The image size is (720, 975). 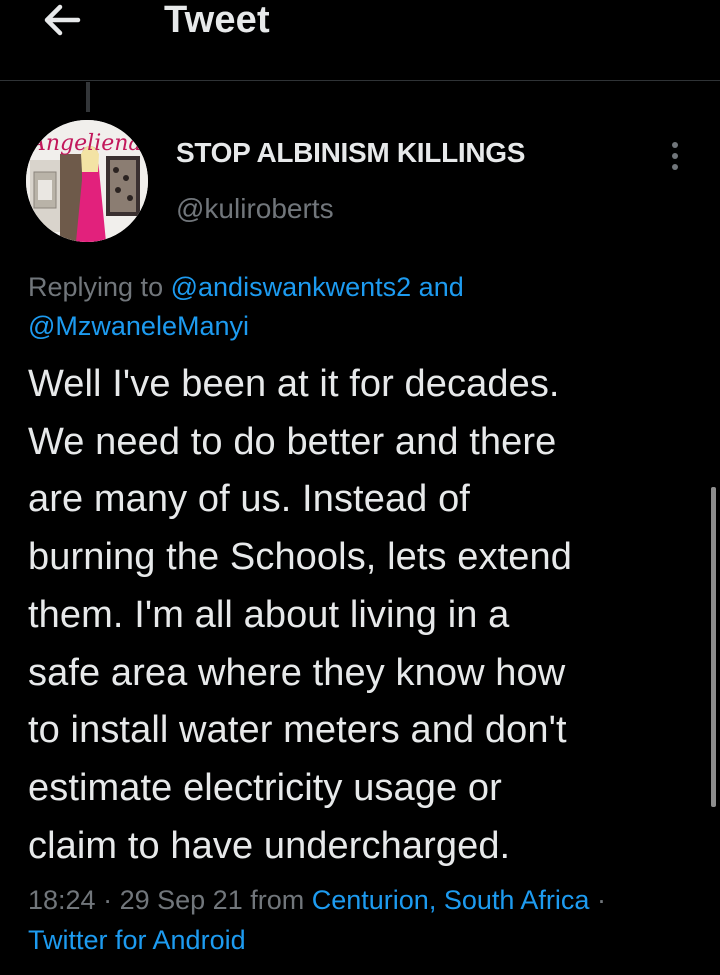 I want to click on mention-link: @MzwaneleManyi, so click(x=138, y=326).